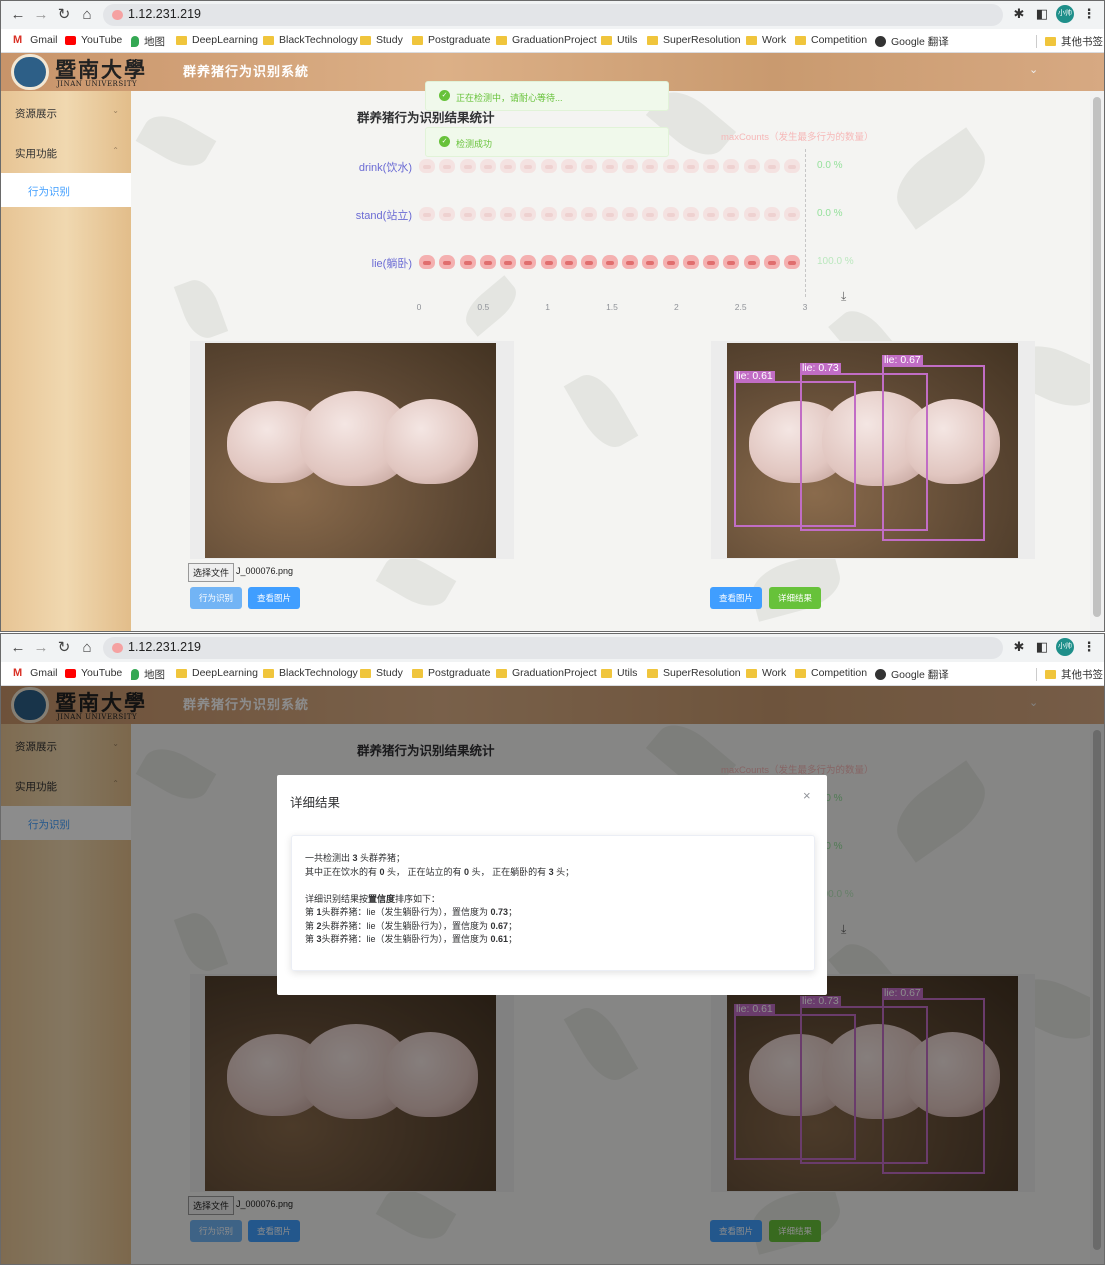 The image size is (1105, 1265). Describe the element at coordinates (559, 900) in the screenshot. I see `detail-heading: 详细识别结果按置信度排序如下：` at that location.